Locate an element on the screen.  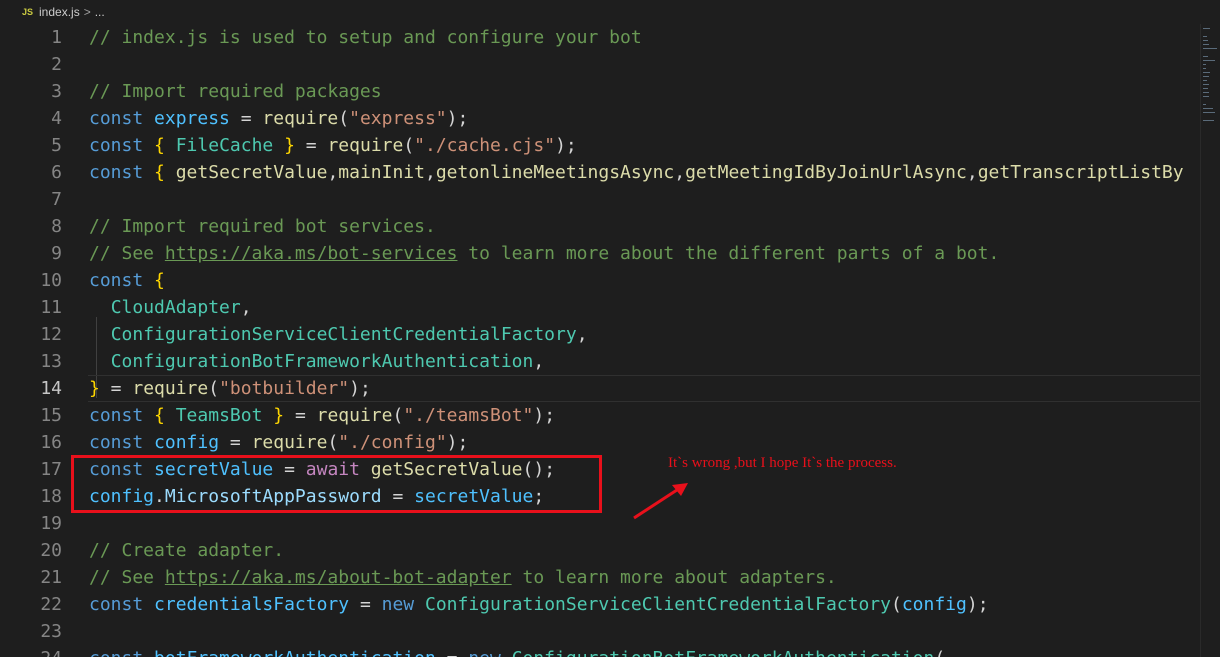
code-token: // Create adapter. is located at coordinates (187, 550).